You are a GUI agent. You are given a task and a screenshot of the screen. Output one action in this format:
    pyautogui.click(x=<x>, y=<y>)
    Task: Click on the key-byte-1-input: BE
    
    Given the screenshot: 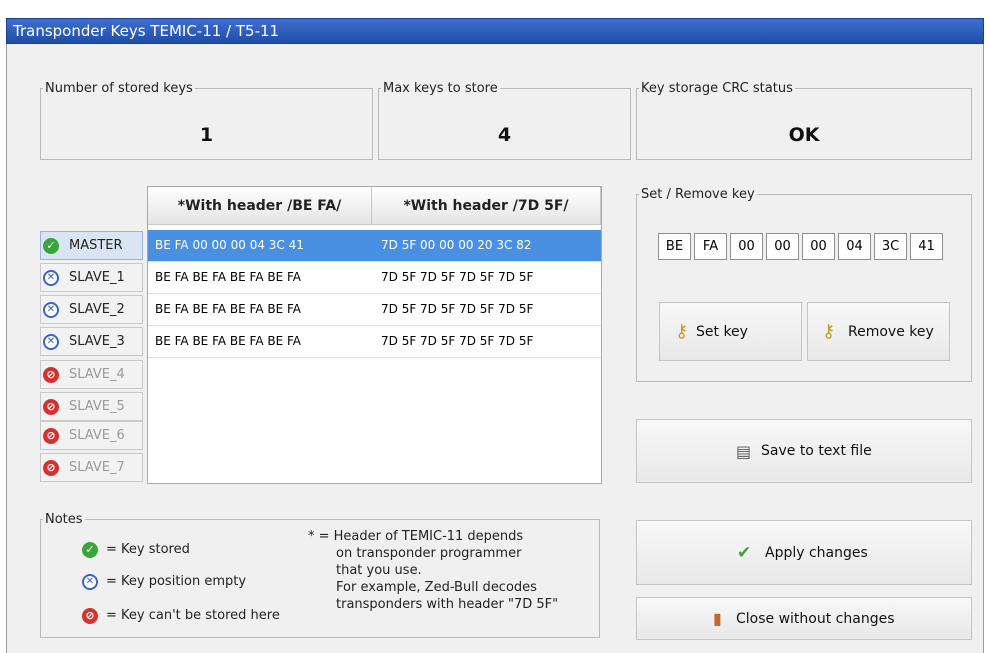 What is the action you would take?
    pyautogui.click(x=674, y=246)
    